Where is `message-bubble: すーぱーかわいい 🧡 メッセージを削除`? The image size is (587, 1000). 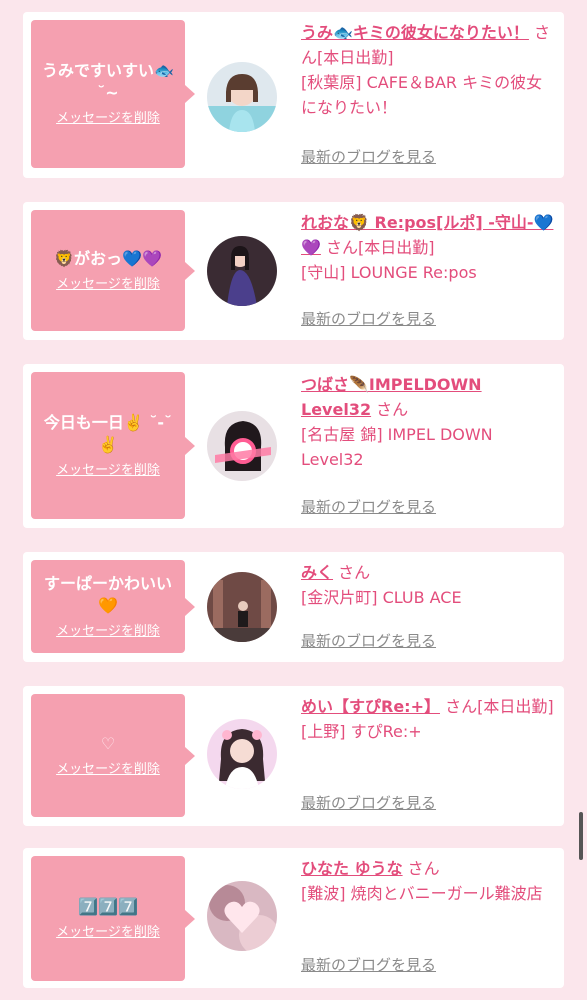 message-bubble: すーぱーかわいい 🧡 メッセージを削除 is located at coordinates (113, 606).